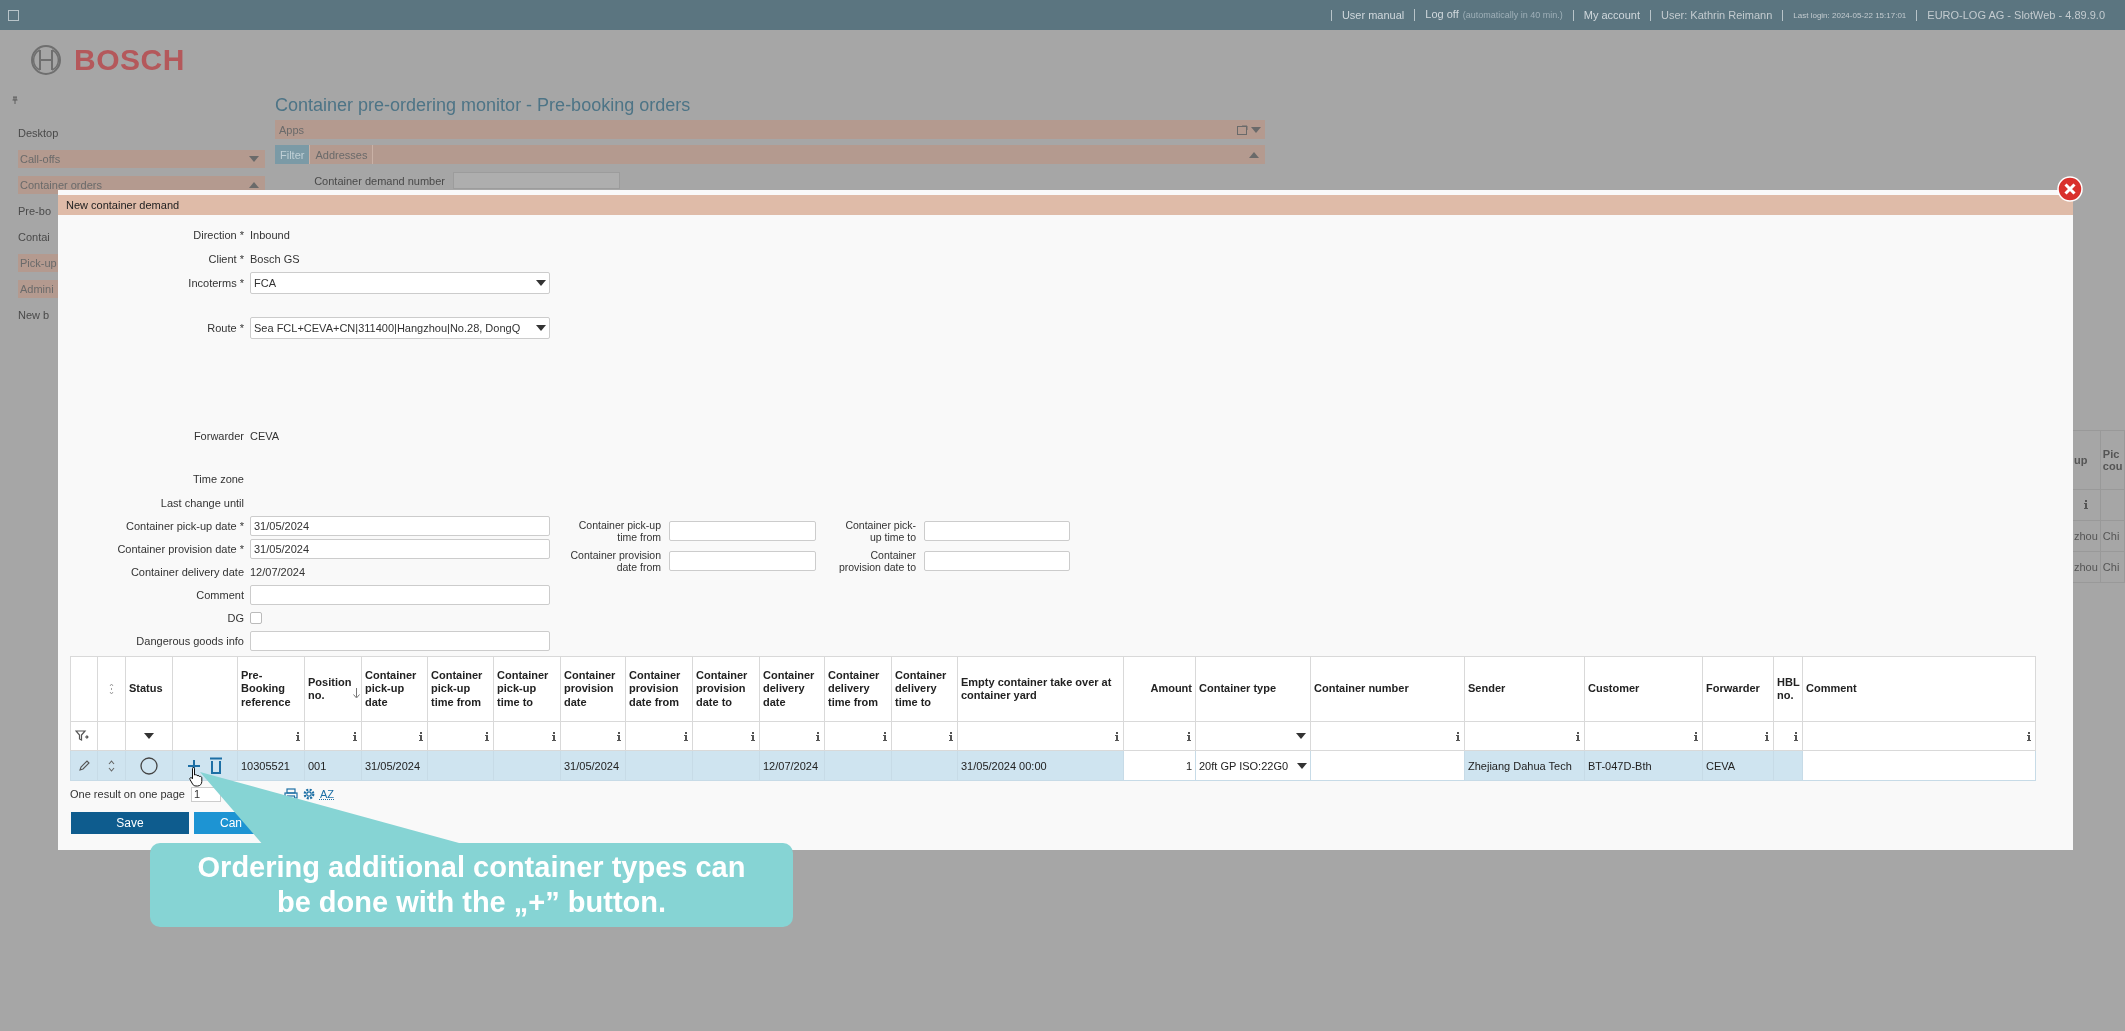 This screenshot has width=2125, height=1031. I want to click on table-cell: Zhejiang Dahua Tech, so click(1524, 765).